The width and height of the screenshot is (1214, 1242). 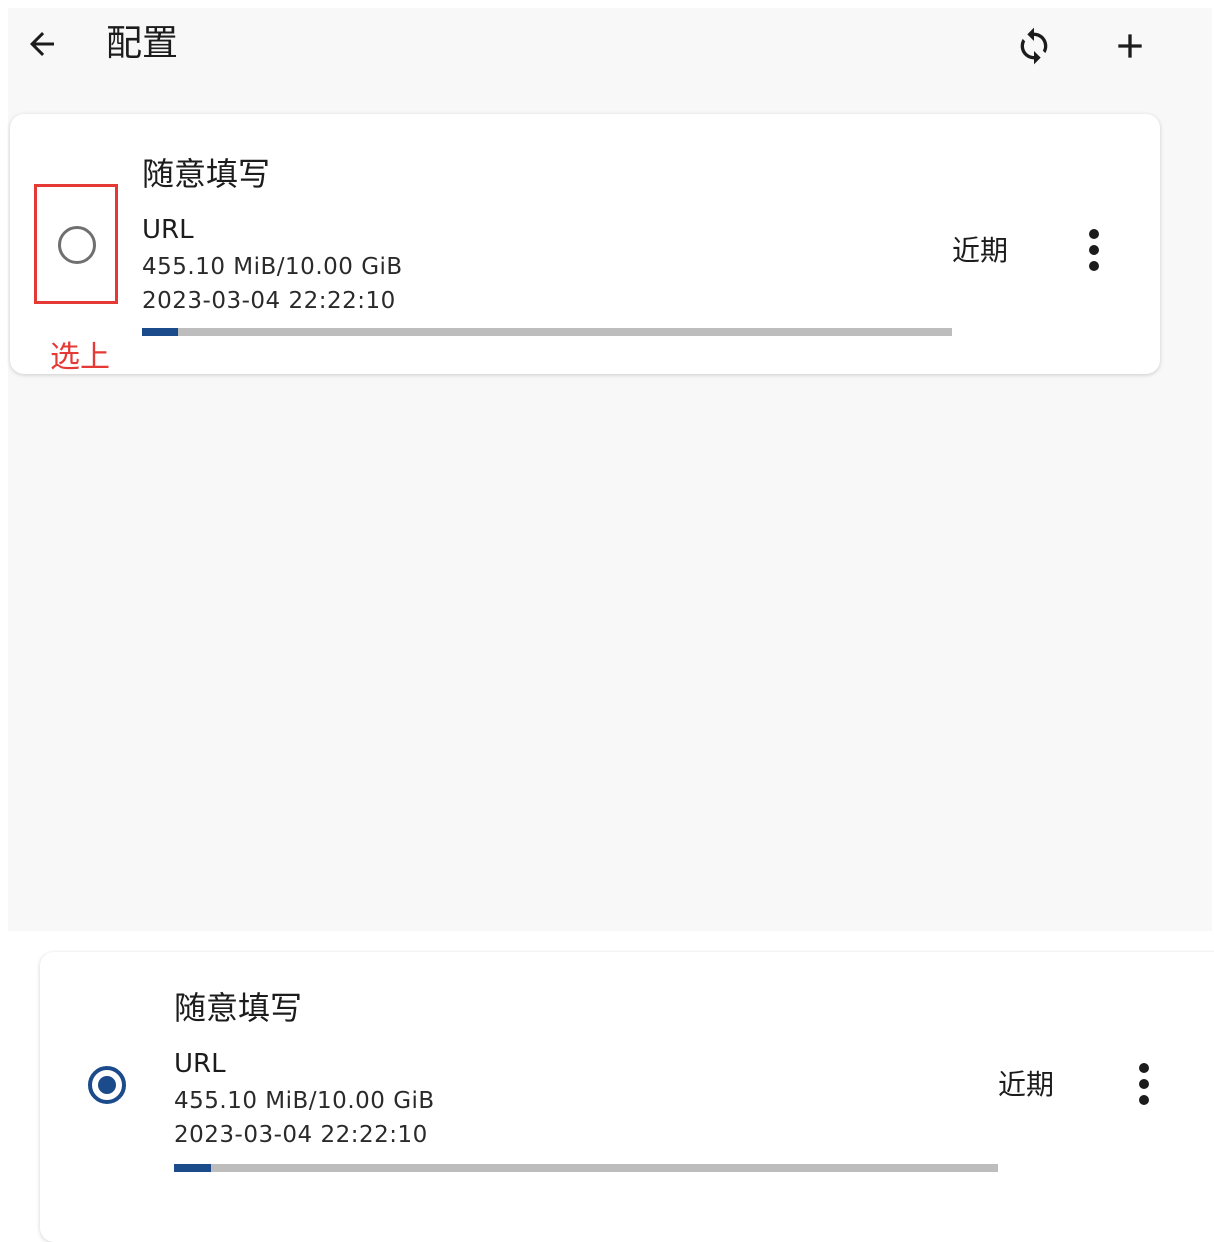 I want to click on app-bar: 配置, so click(x=610, y=48).